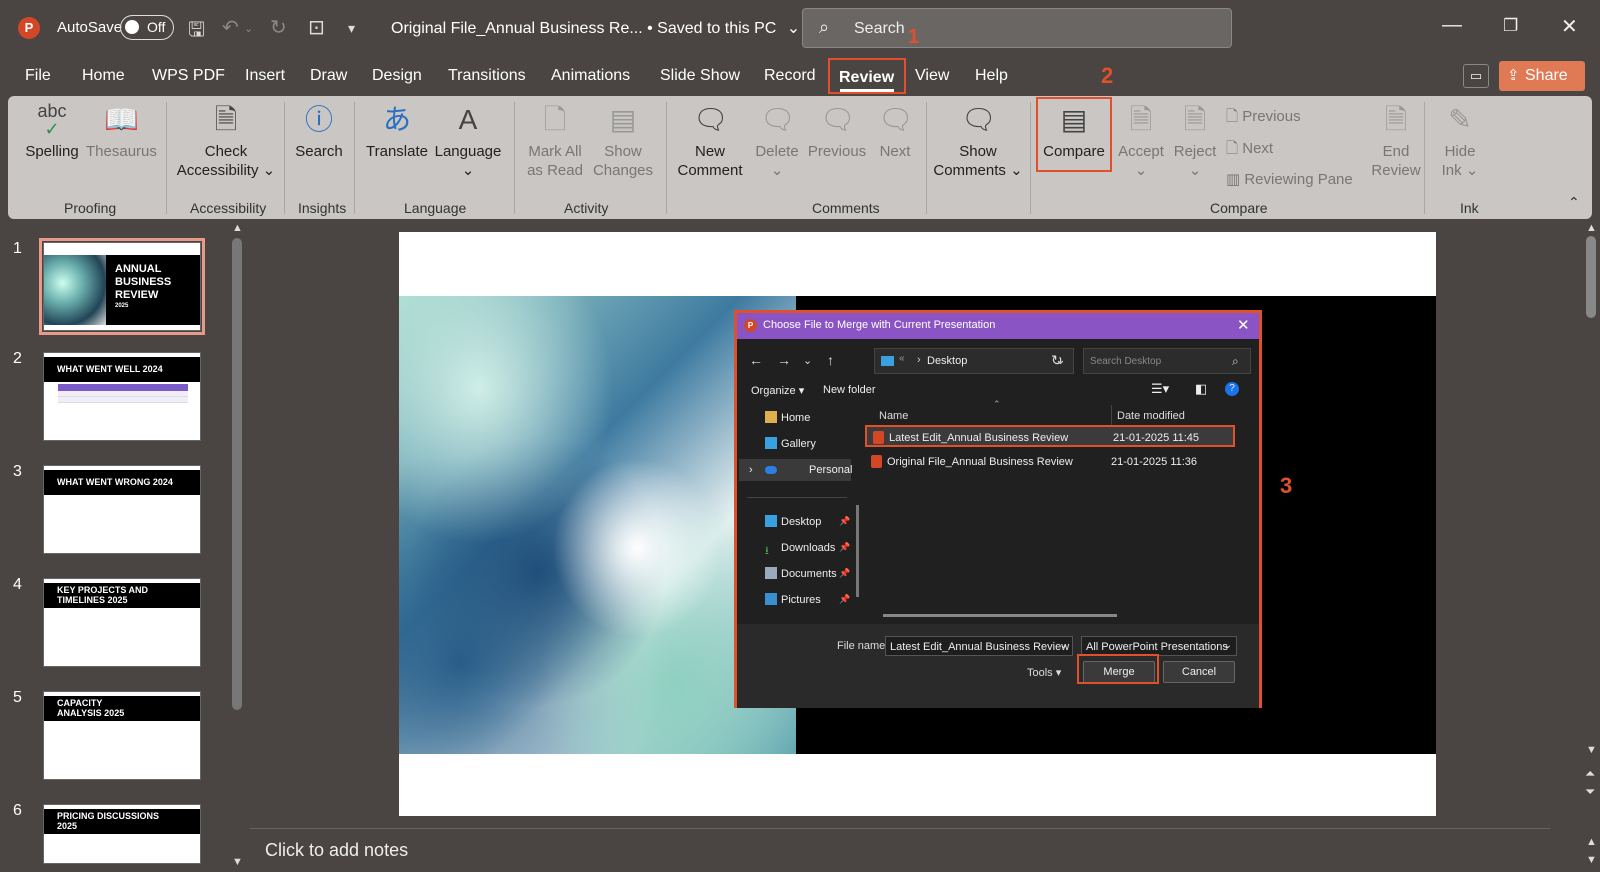  Describe the element at coordinates (777, 141) in the screenshot. I see `delete-comment-button: 🗨 Delete ⌄` at that location.